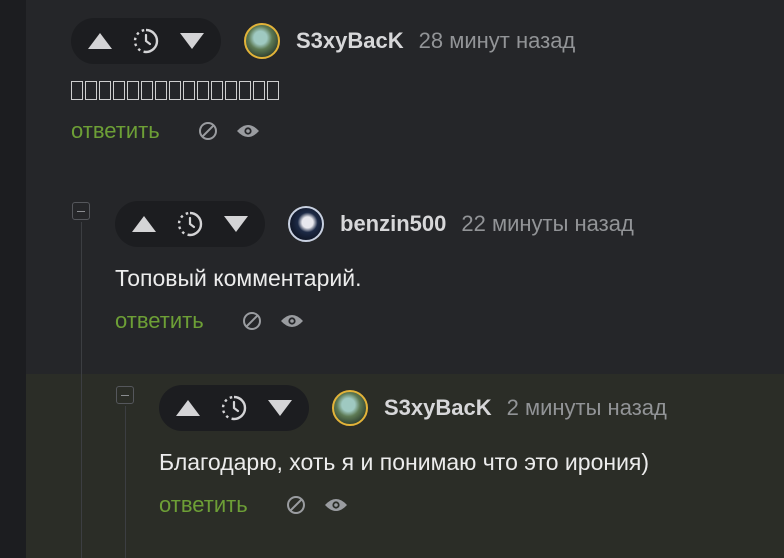 Image resolution: width=784 pixels, height=558 pixels. Describe the element at coordinates (497, 41) in the screenshot. I see `timestamp: 28 минут назад` at that location.